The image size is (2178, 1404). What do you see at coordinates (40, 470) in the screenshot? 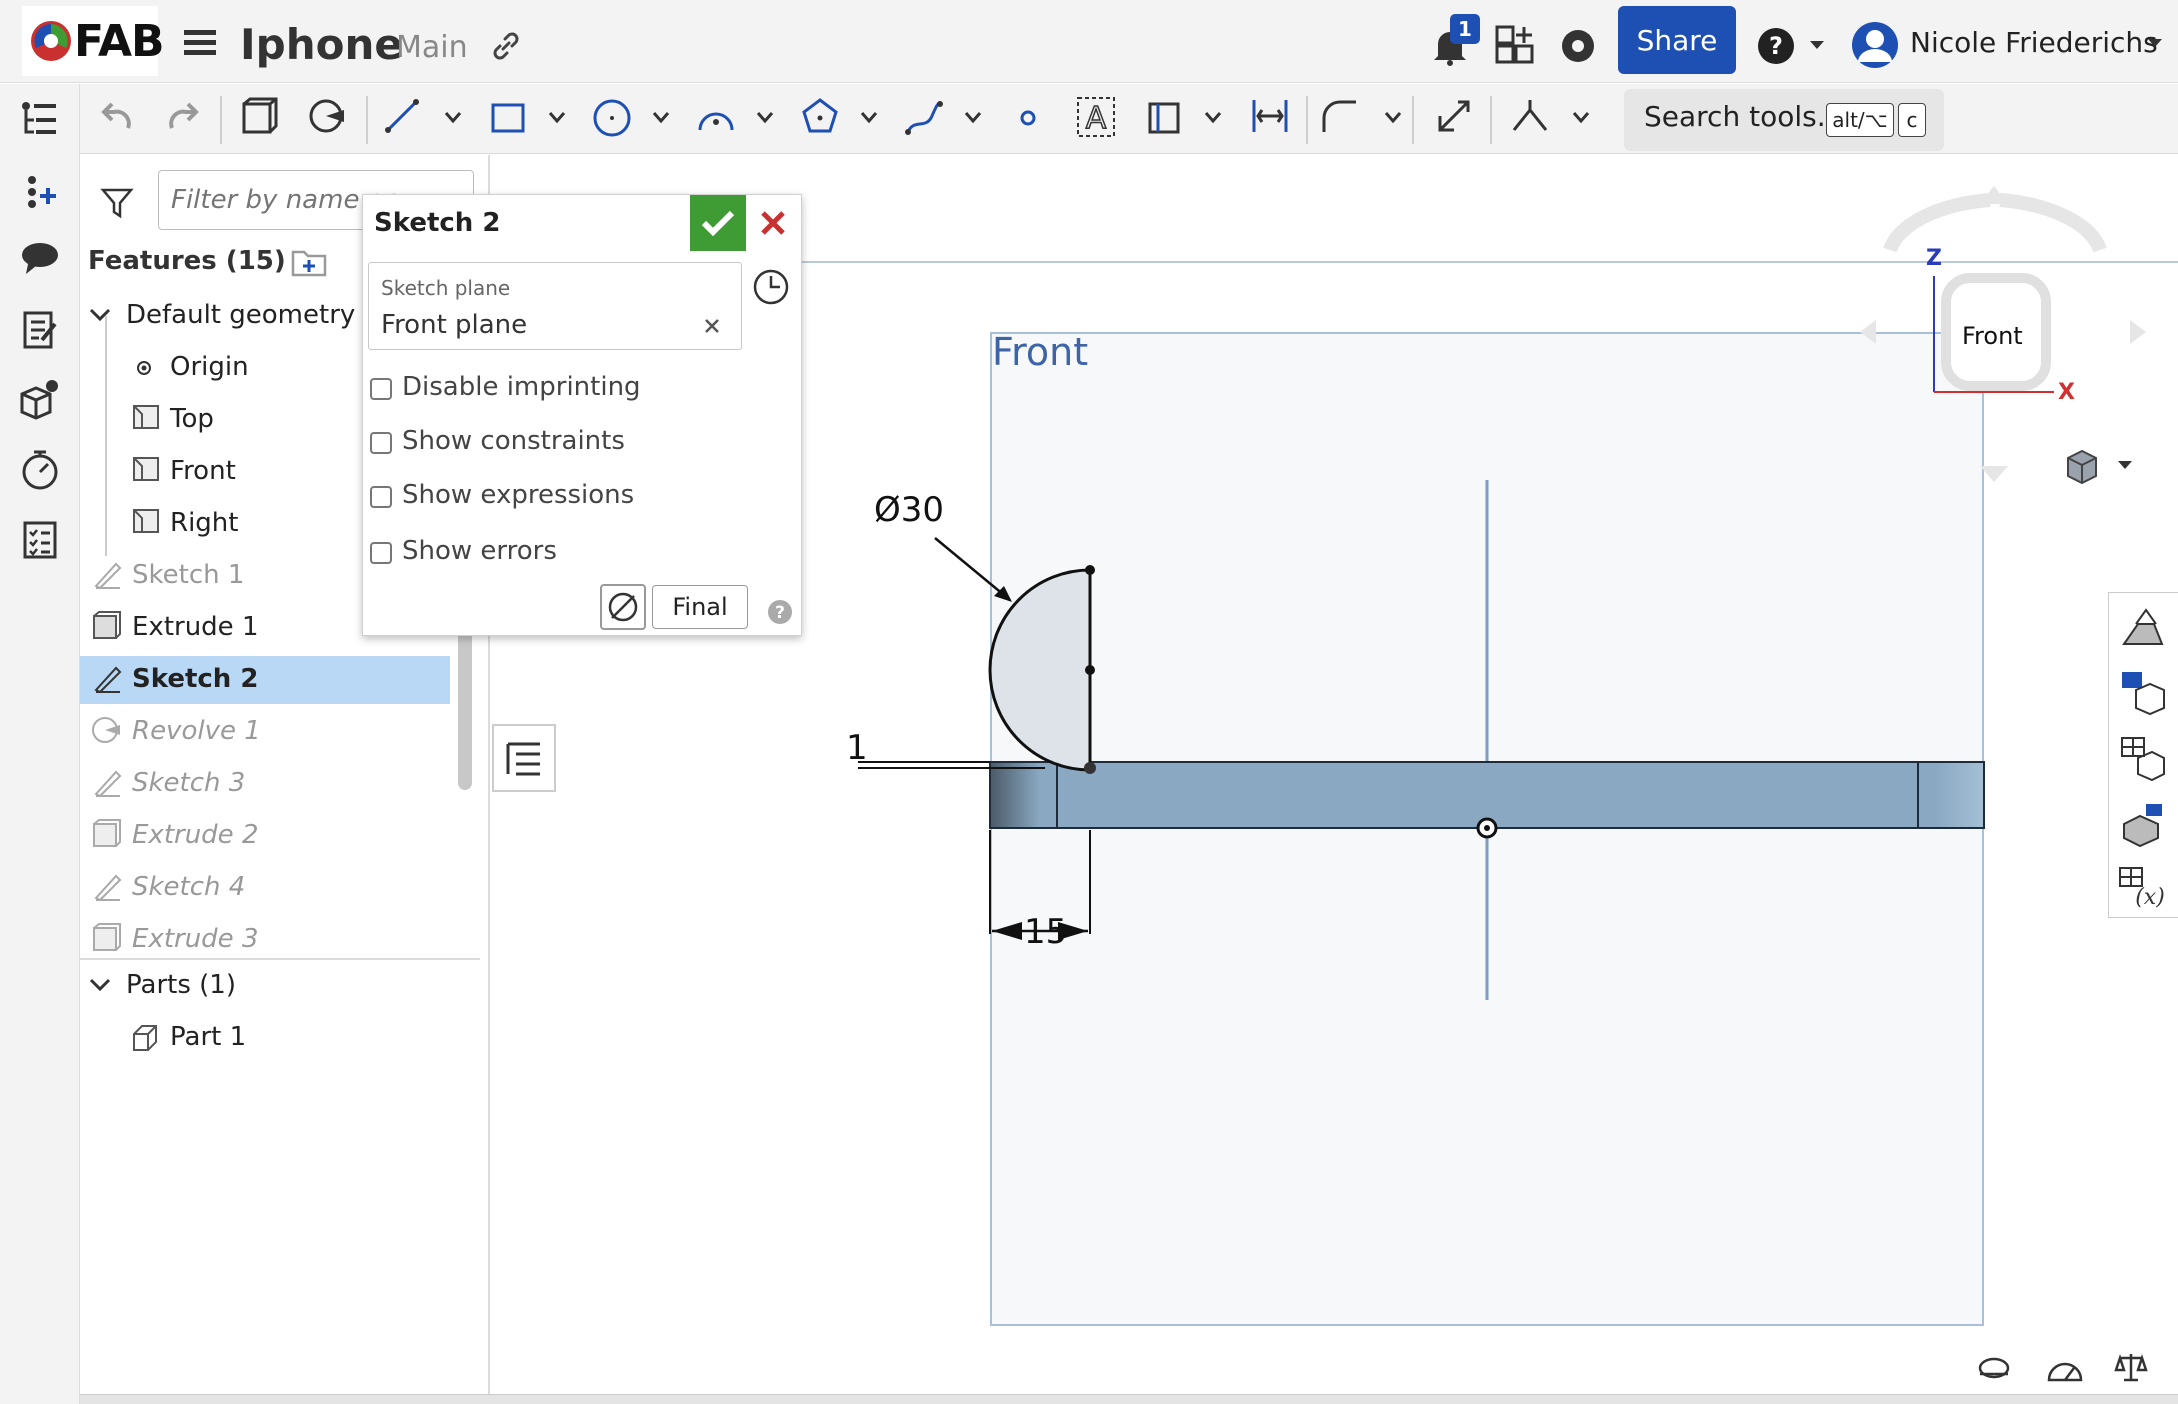
I see `history-stopwatch-icon` at bounding box center [40, 470].